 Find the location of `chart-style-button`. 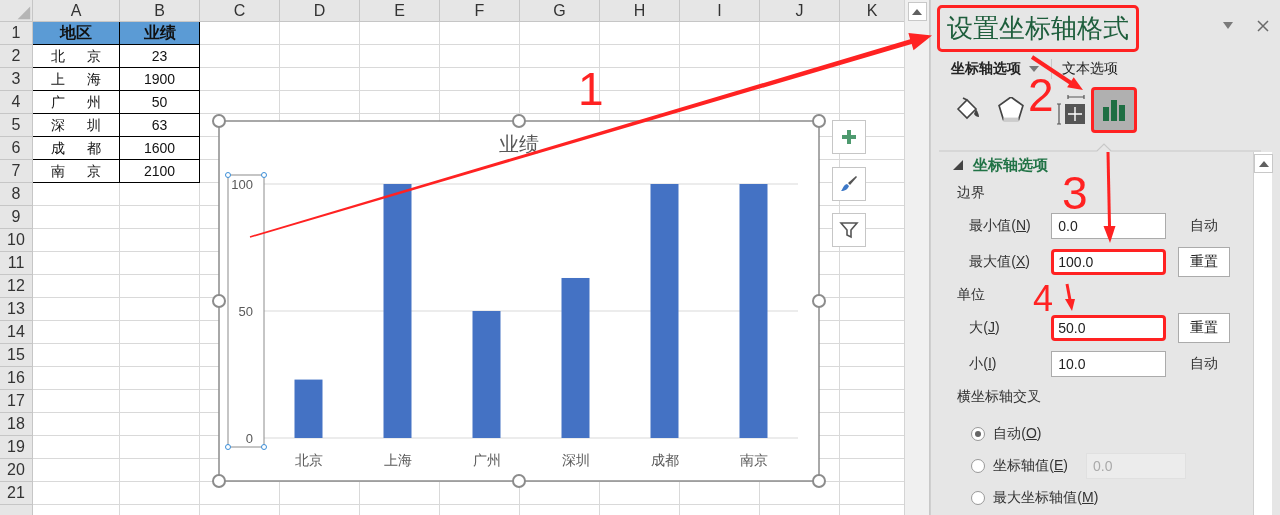

chart-style-button is located at coordinates (849, 184).